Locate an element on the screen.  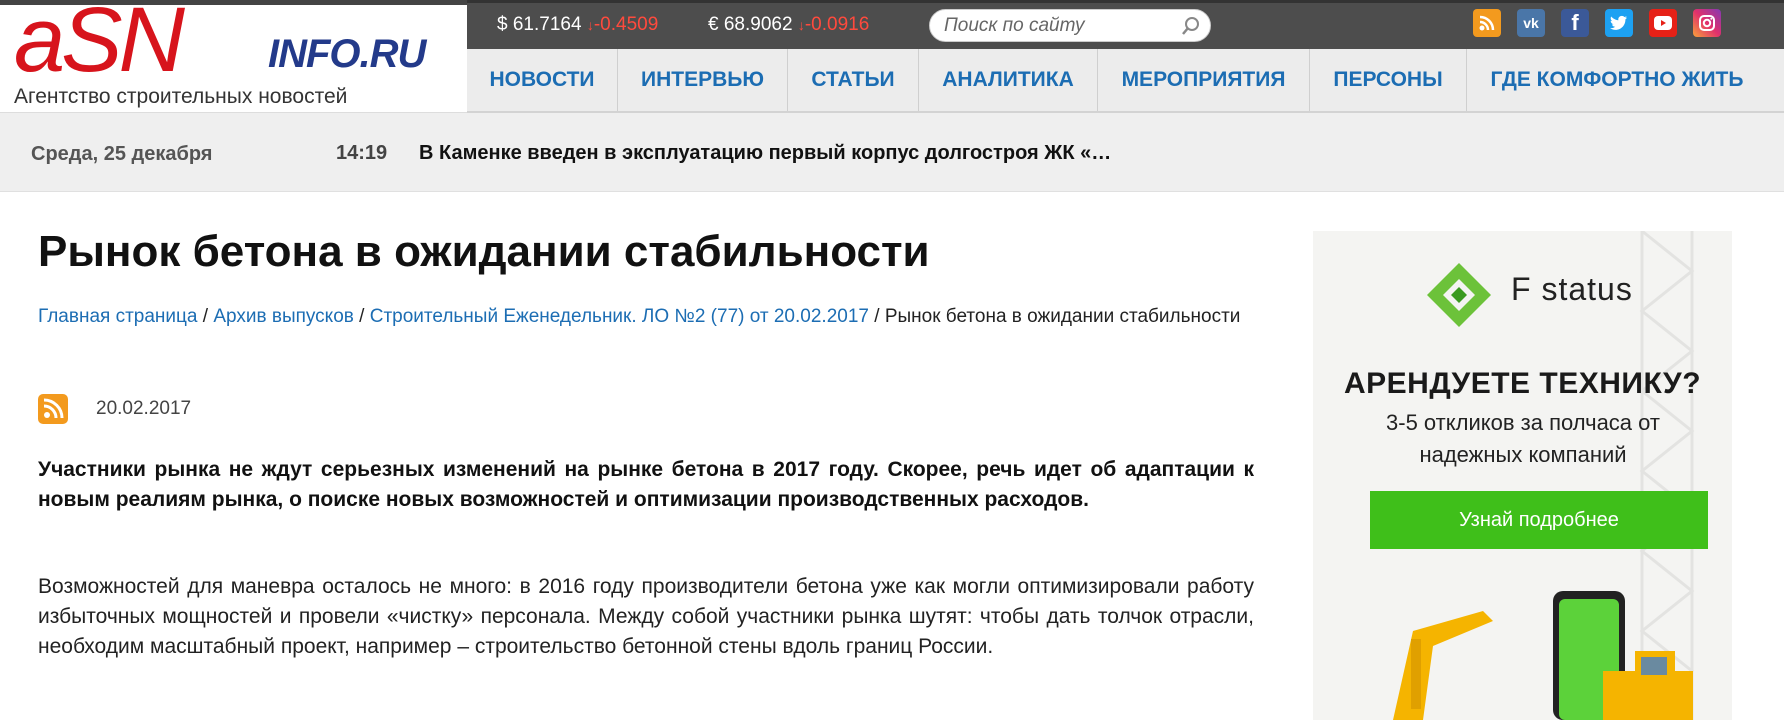
nav-item-persons: ПЕРСОНЫ is located at coordinates (1388, 80).